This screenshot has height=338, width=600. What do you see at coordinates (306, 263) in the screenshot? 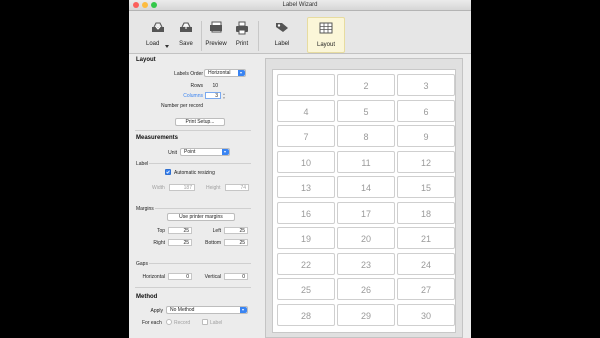
I see `label-cell: 22` at bounding box center [306, 263].